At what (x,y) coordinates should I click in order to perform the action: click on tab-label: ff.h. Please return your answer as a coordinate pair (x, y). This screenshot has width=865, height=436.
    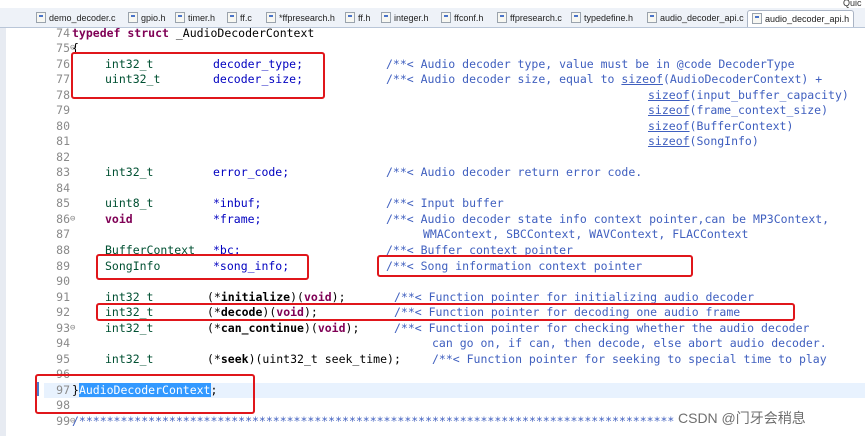
    Looking at the image, I should click on (364, 18).